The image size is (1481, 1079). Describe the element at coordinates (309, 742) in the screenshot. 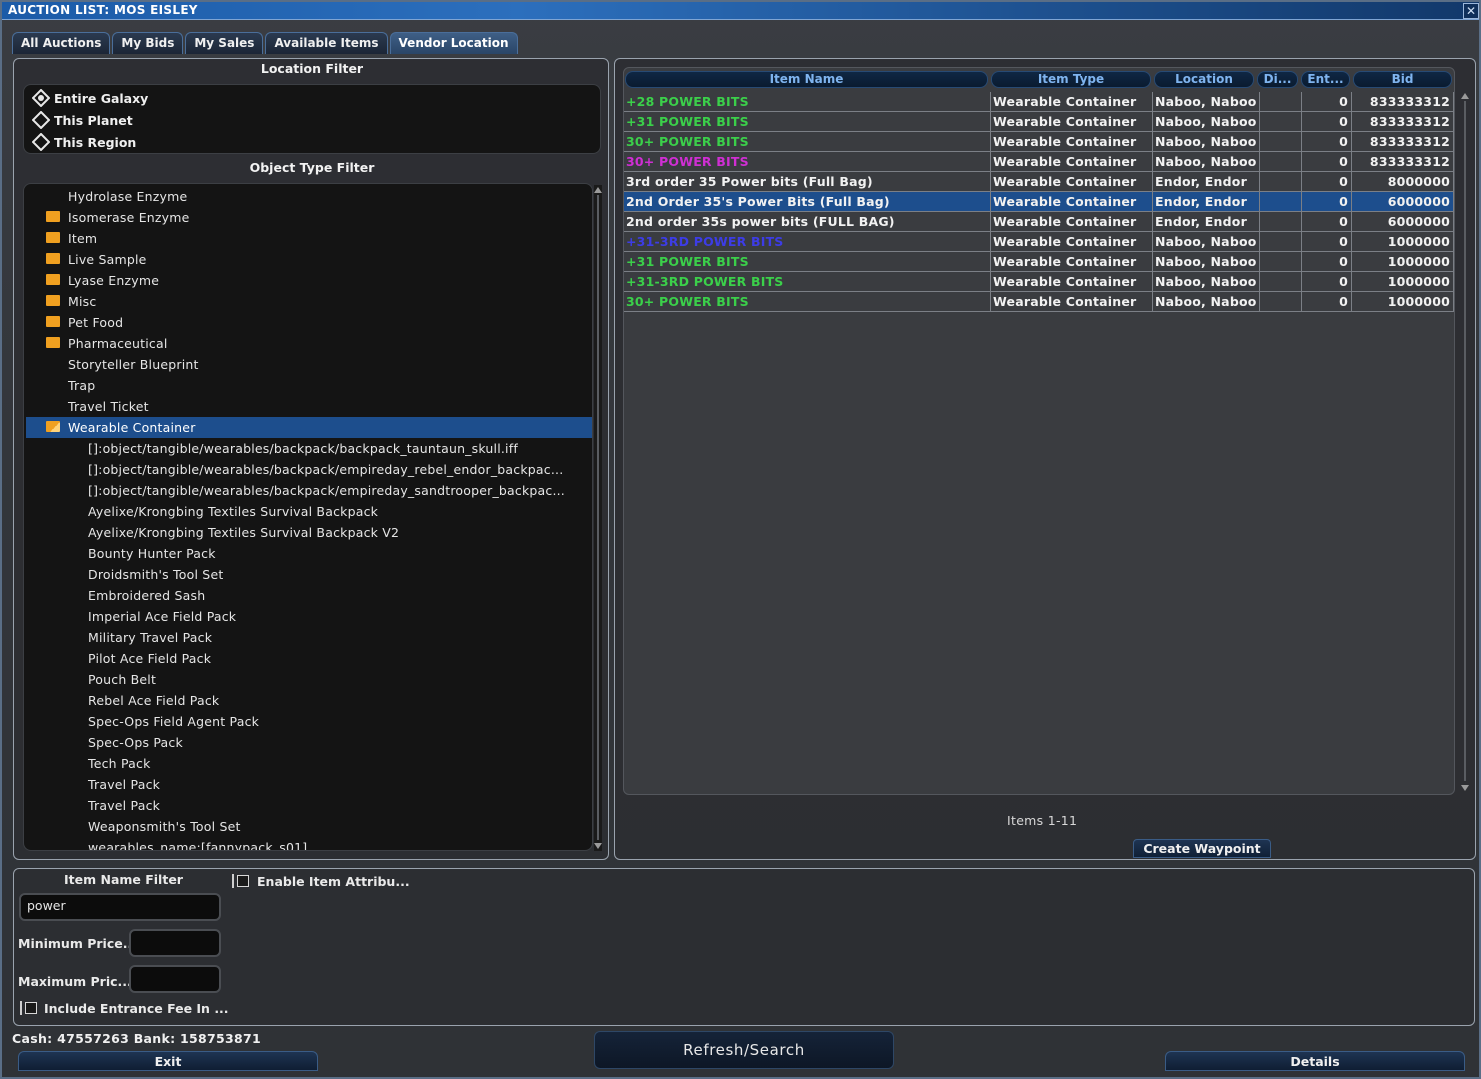

I see `tree-item: Spec-Ops Pack` at that location.